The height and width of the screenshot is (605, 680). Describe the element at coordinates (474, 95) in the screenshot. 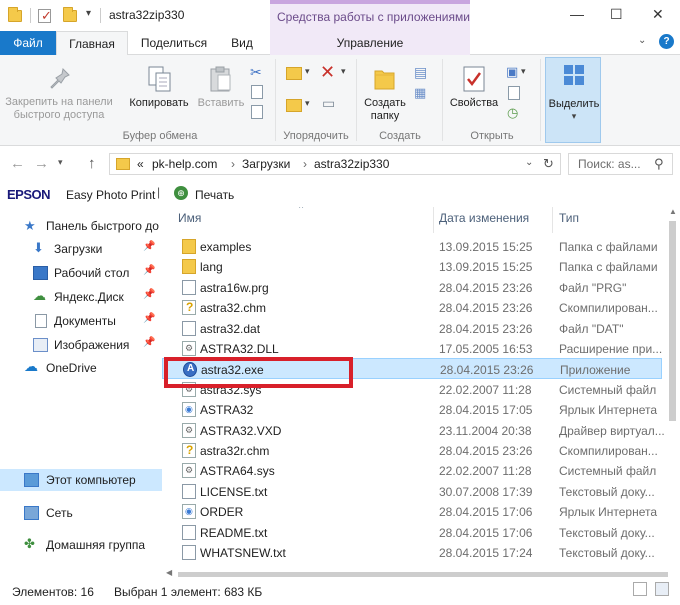

I see `properties-button: Свойства` at that location.